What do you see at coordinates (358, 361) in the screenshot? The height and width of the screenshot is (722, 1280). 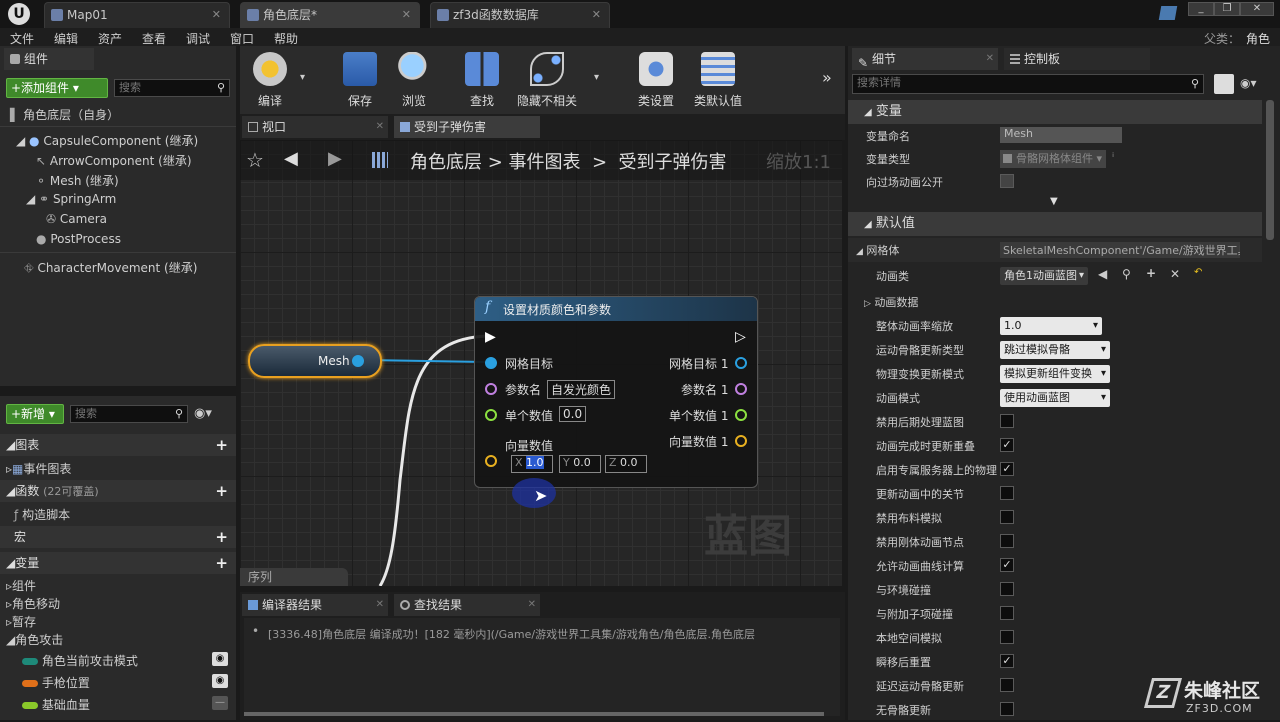 I see `mesh-output-pin` at bounding box center [358, 361].